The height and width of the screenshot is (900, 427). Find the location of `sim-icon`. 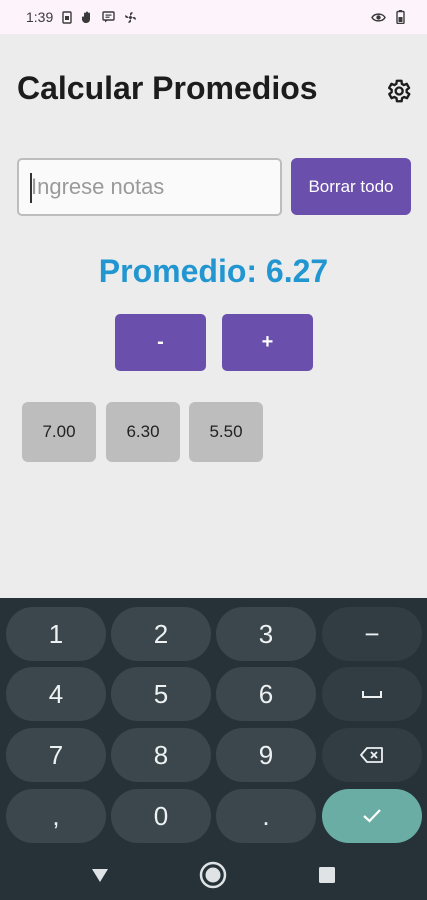

sim-icon is located at coordinates (67, 17).